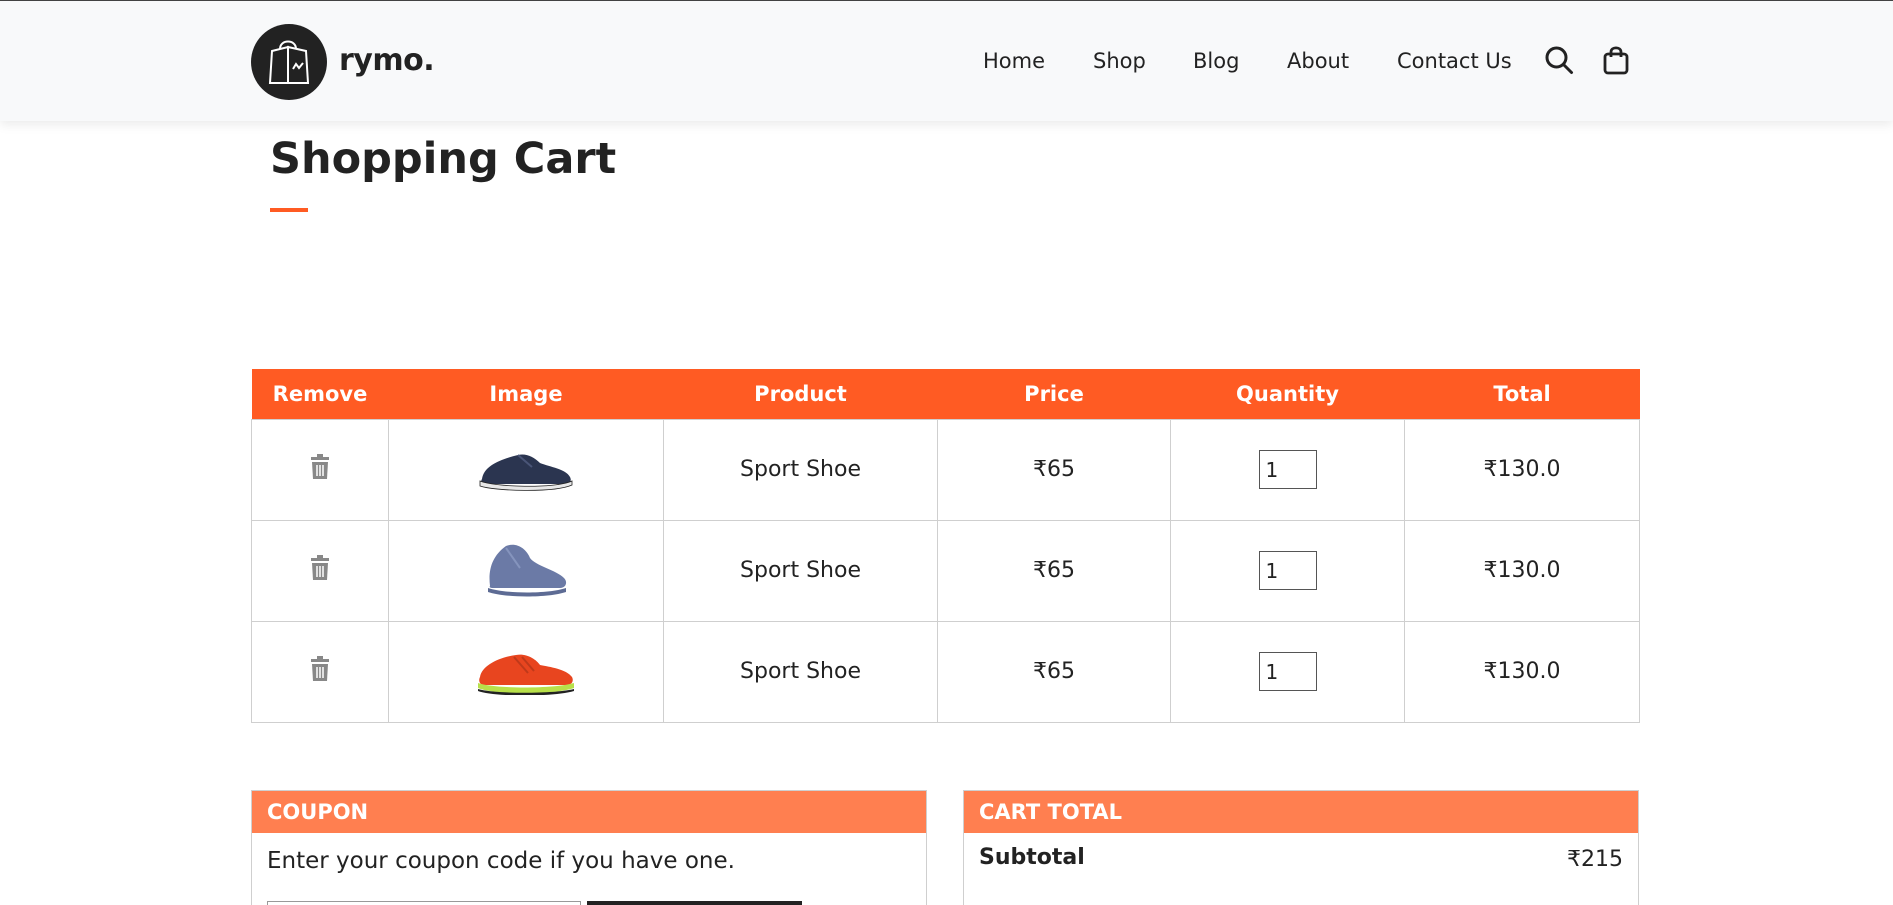 The width and height of the screenshot is (1893, 905). What do you see at coordinates (1119, 61) in the screenshot?
I see `nav-shop: Shop` at bounding box center [1119, 61].